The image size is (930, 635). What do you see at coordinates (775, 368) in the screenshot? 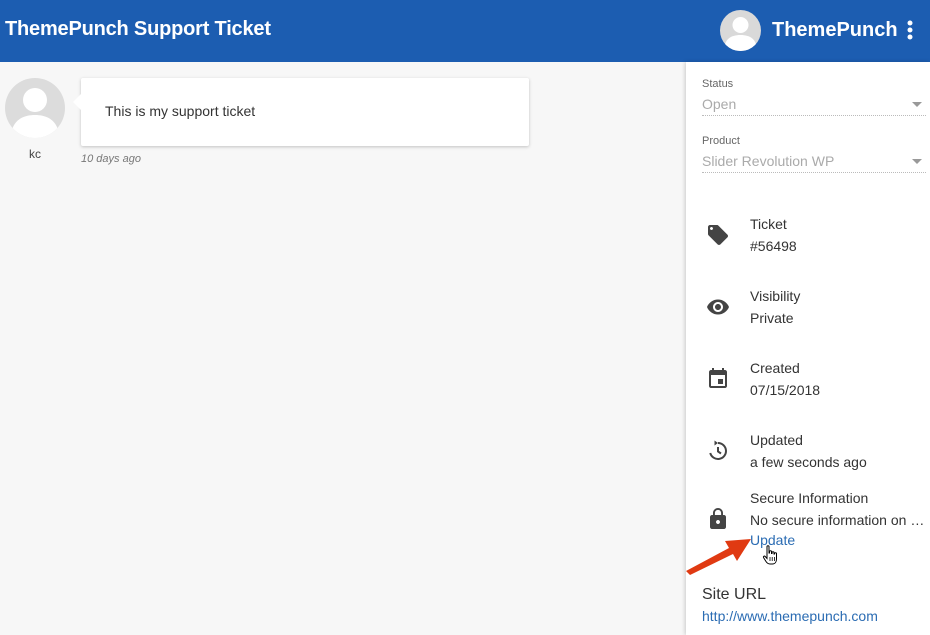
I see `created-title: Created` at bounding box center [775, 368].